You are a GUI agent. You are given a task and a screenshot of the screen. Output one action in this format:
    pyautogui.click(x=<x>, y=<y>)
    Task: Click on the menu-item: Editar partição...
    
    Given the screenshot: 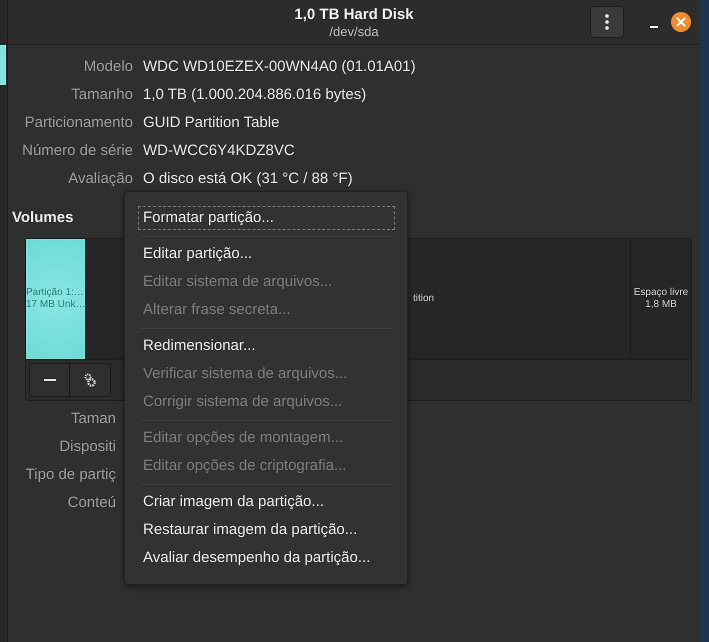 What is the action you would take?
    pyautogui.click(x=266, y=254)
    